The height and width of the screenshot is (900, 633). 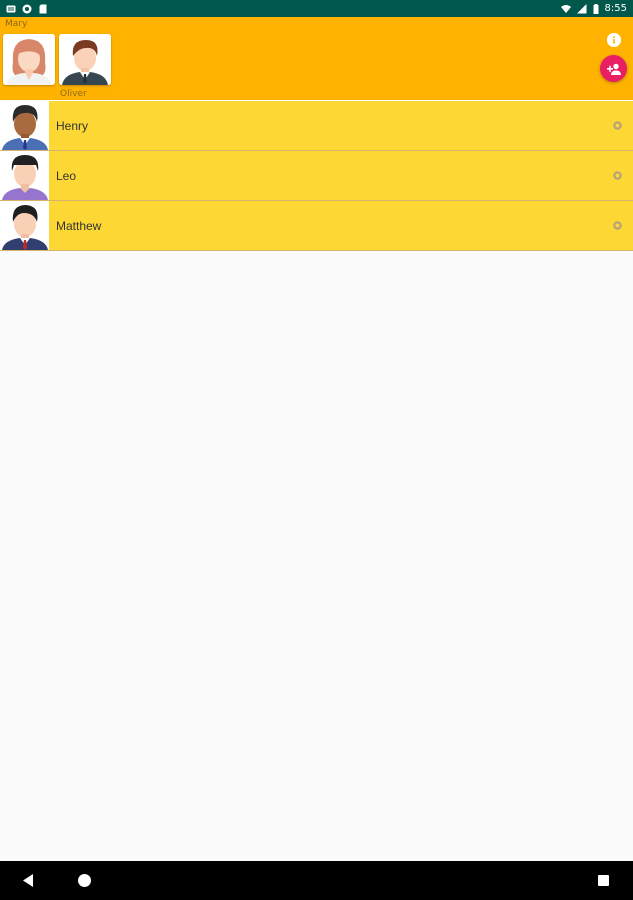 I want to click on dark-skin-man-avatar-icon, so click(x=24, y=125).